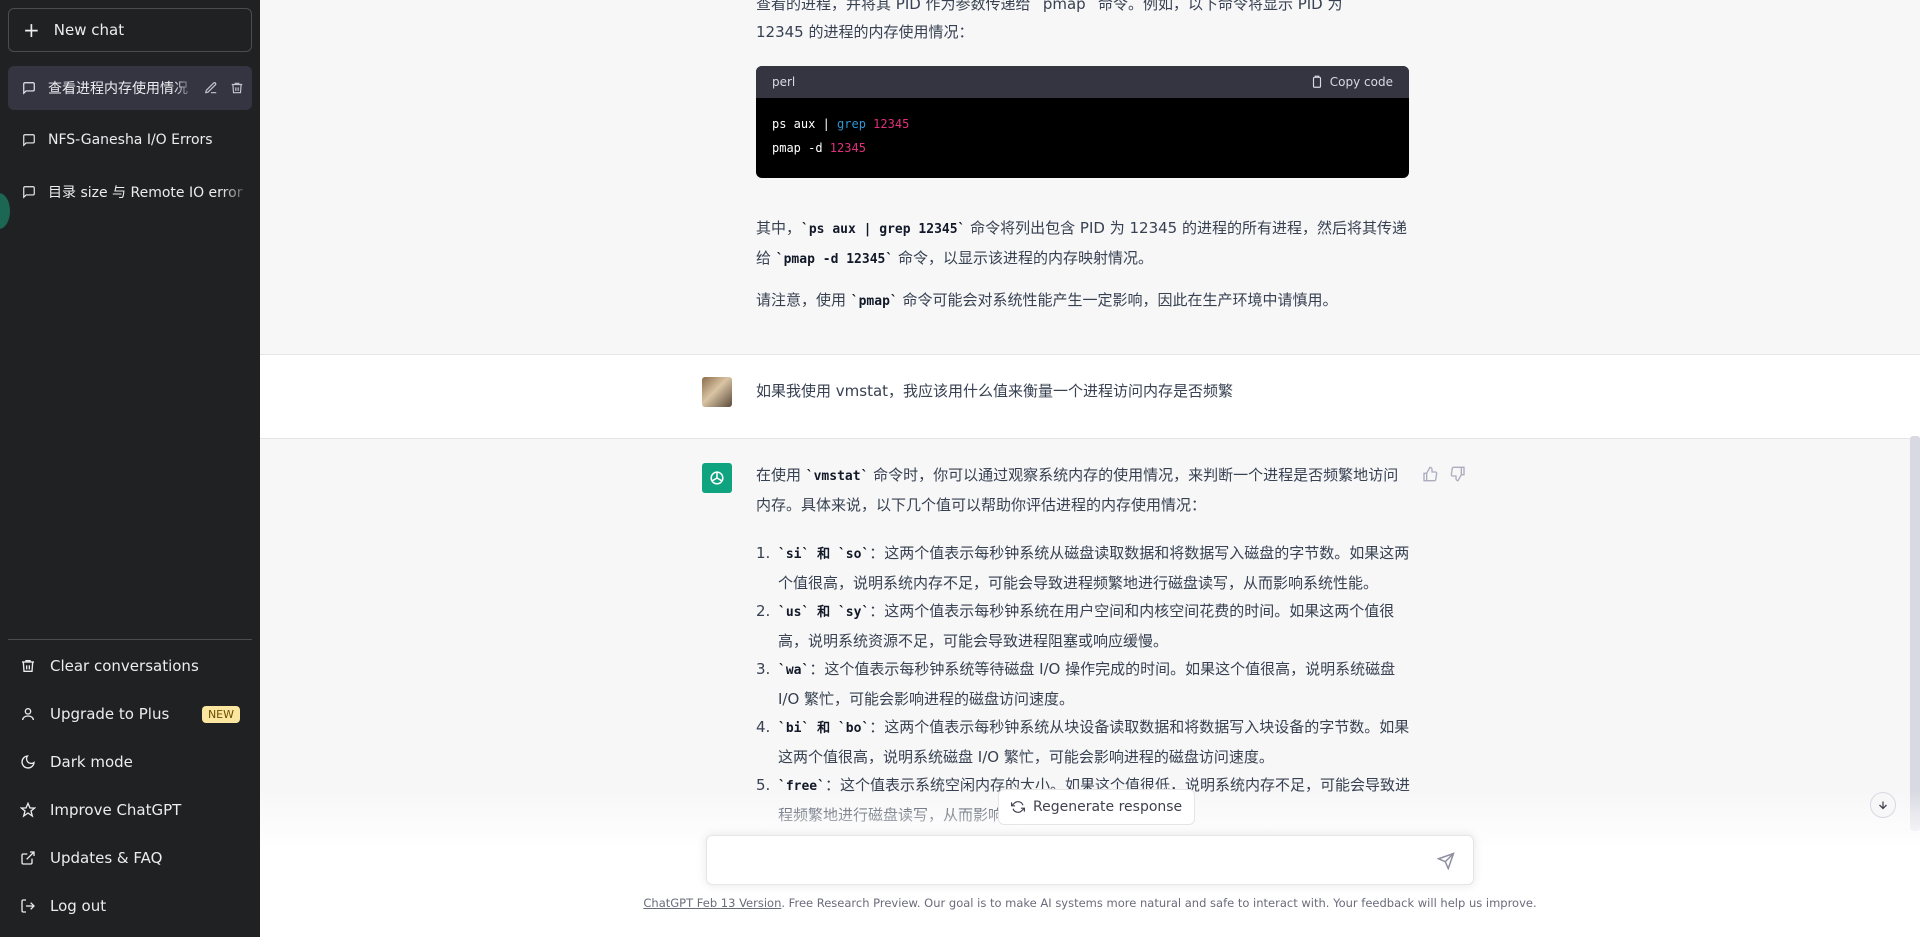 The height and width of the screenshot is (937, 1920). I want to click on list-number: 4., so click(763, 727).